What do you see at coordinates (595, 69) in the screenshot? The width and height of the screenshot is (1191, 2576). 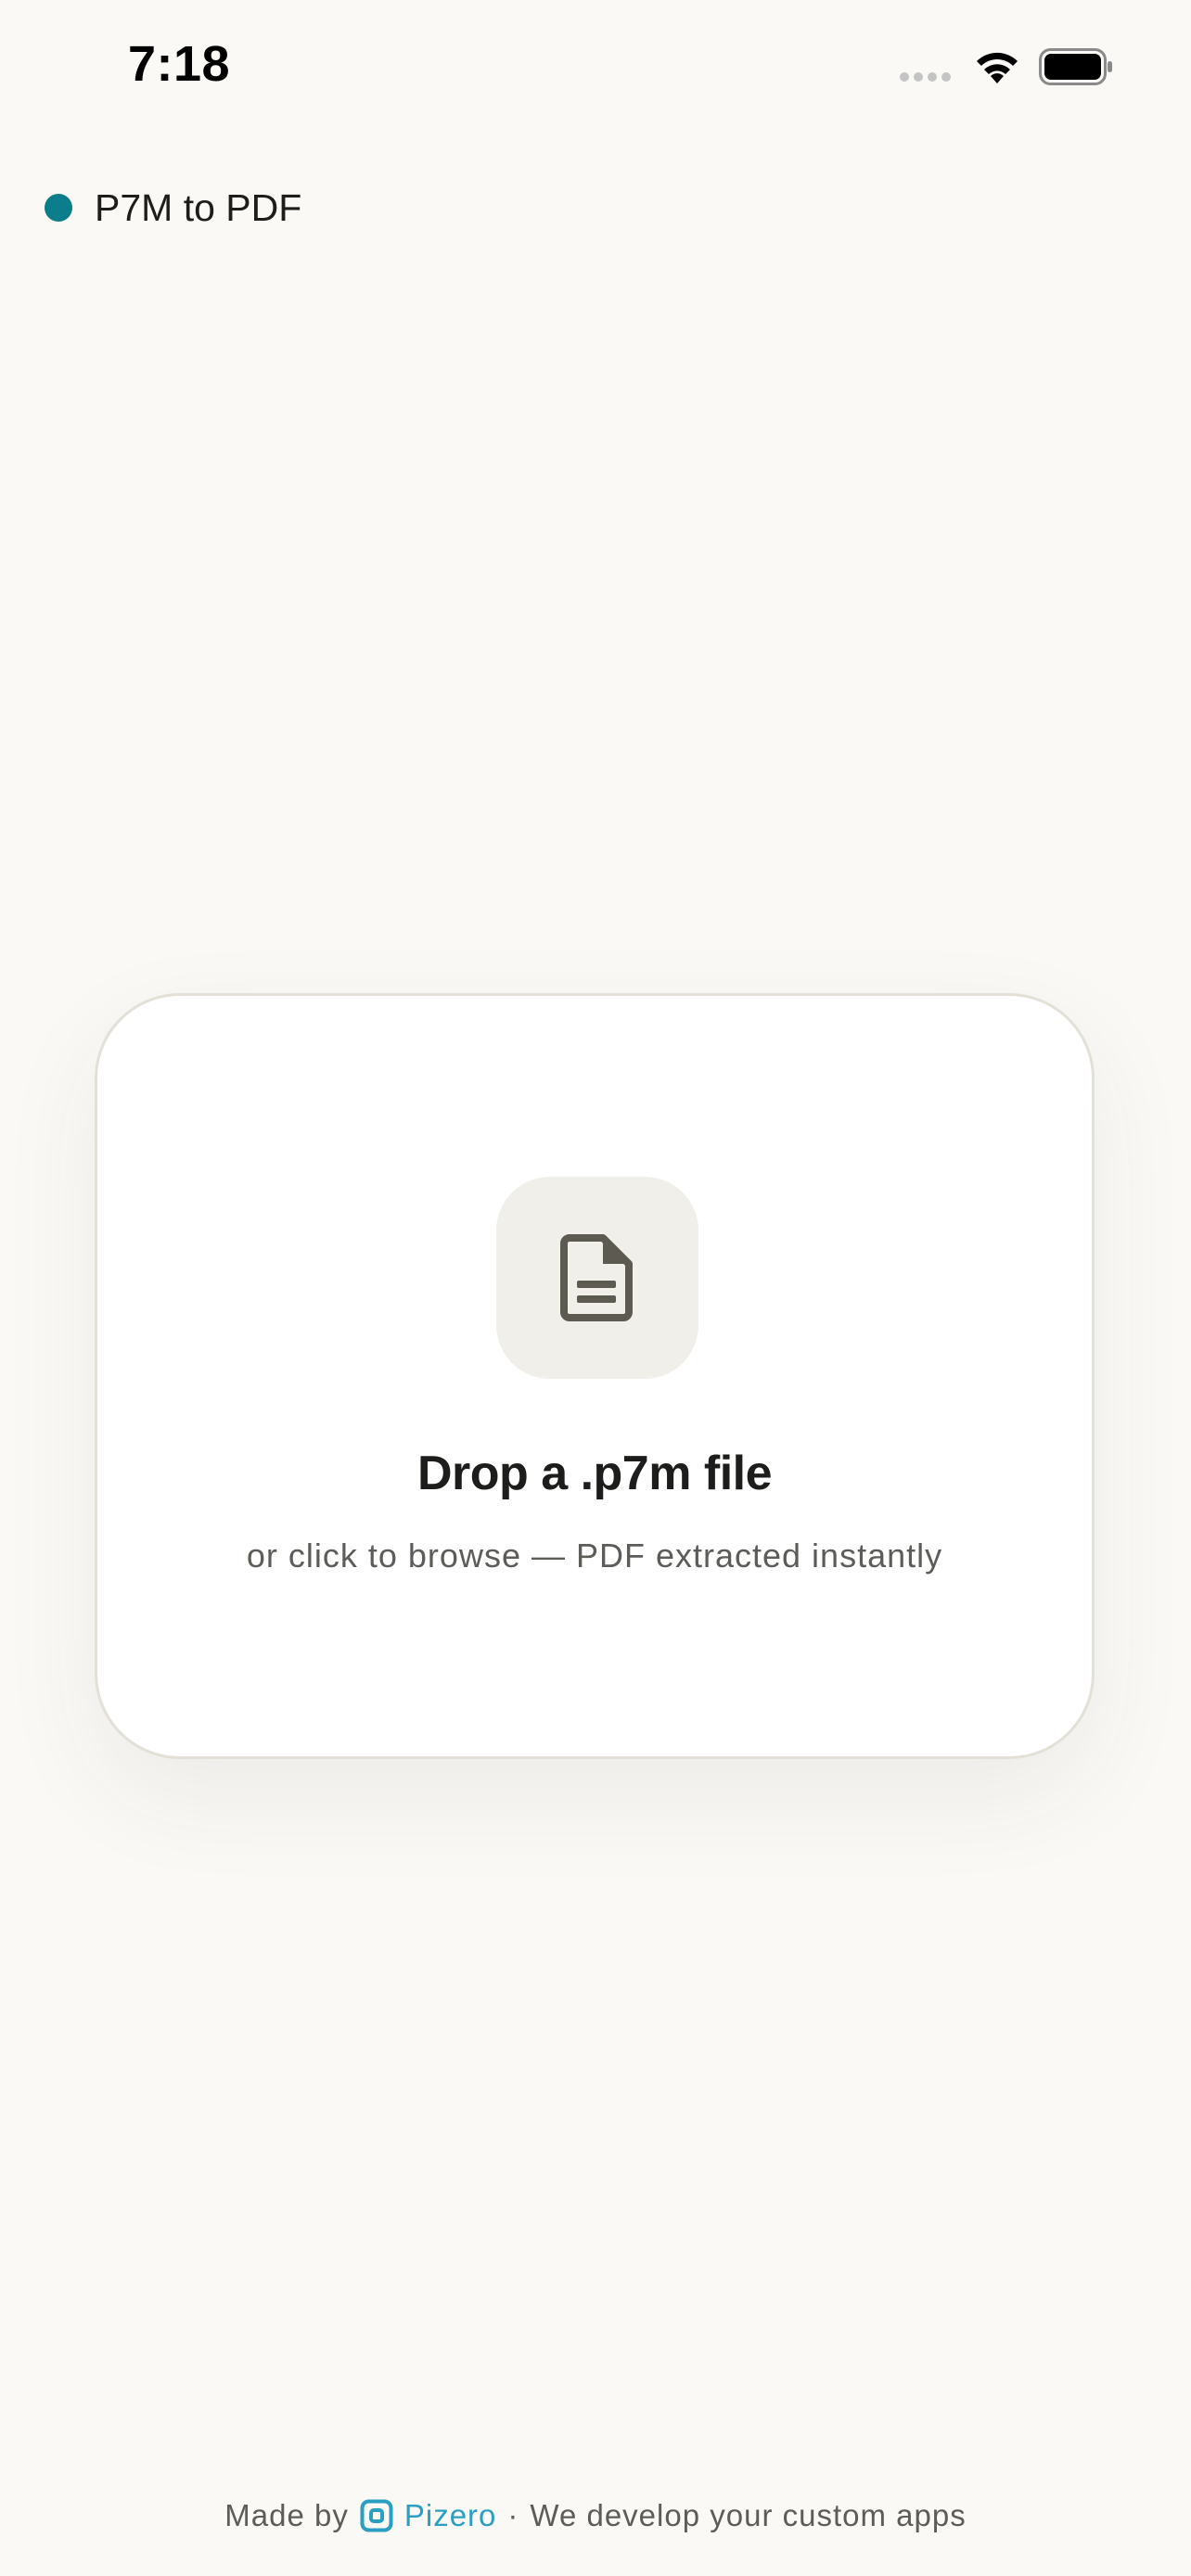 I see `status-bar: 7:18` at bounding box center [595, 69].